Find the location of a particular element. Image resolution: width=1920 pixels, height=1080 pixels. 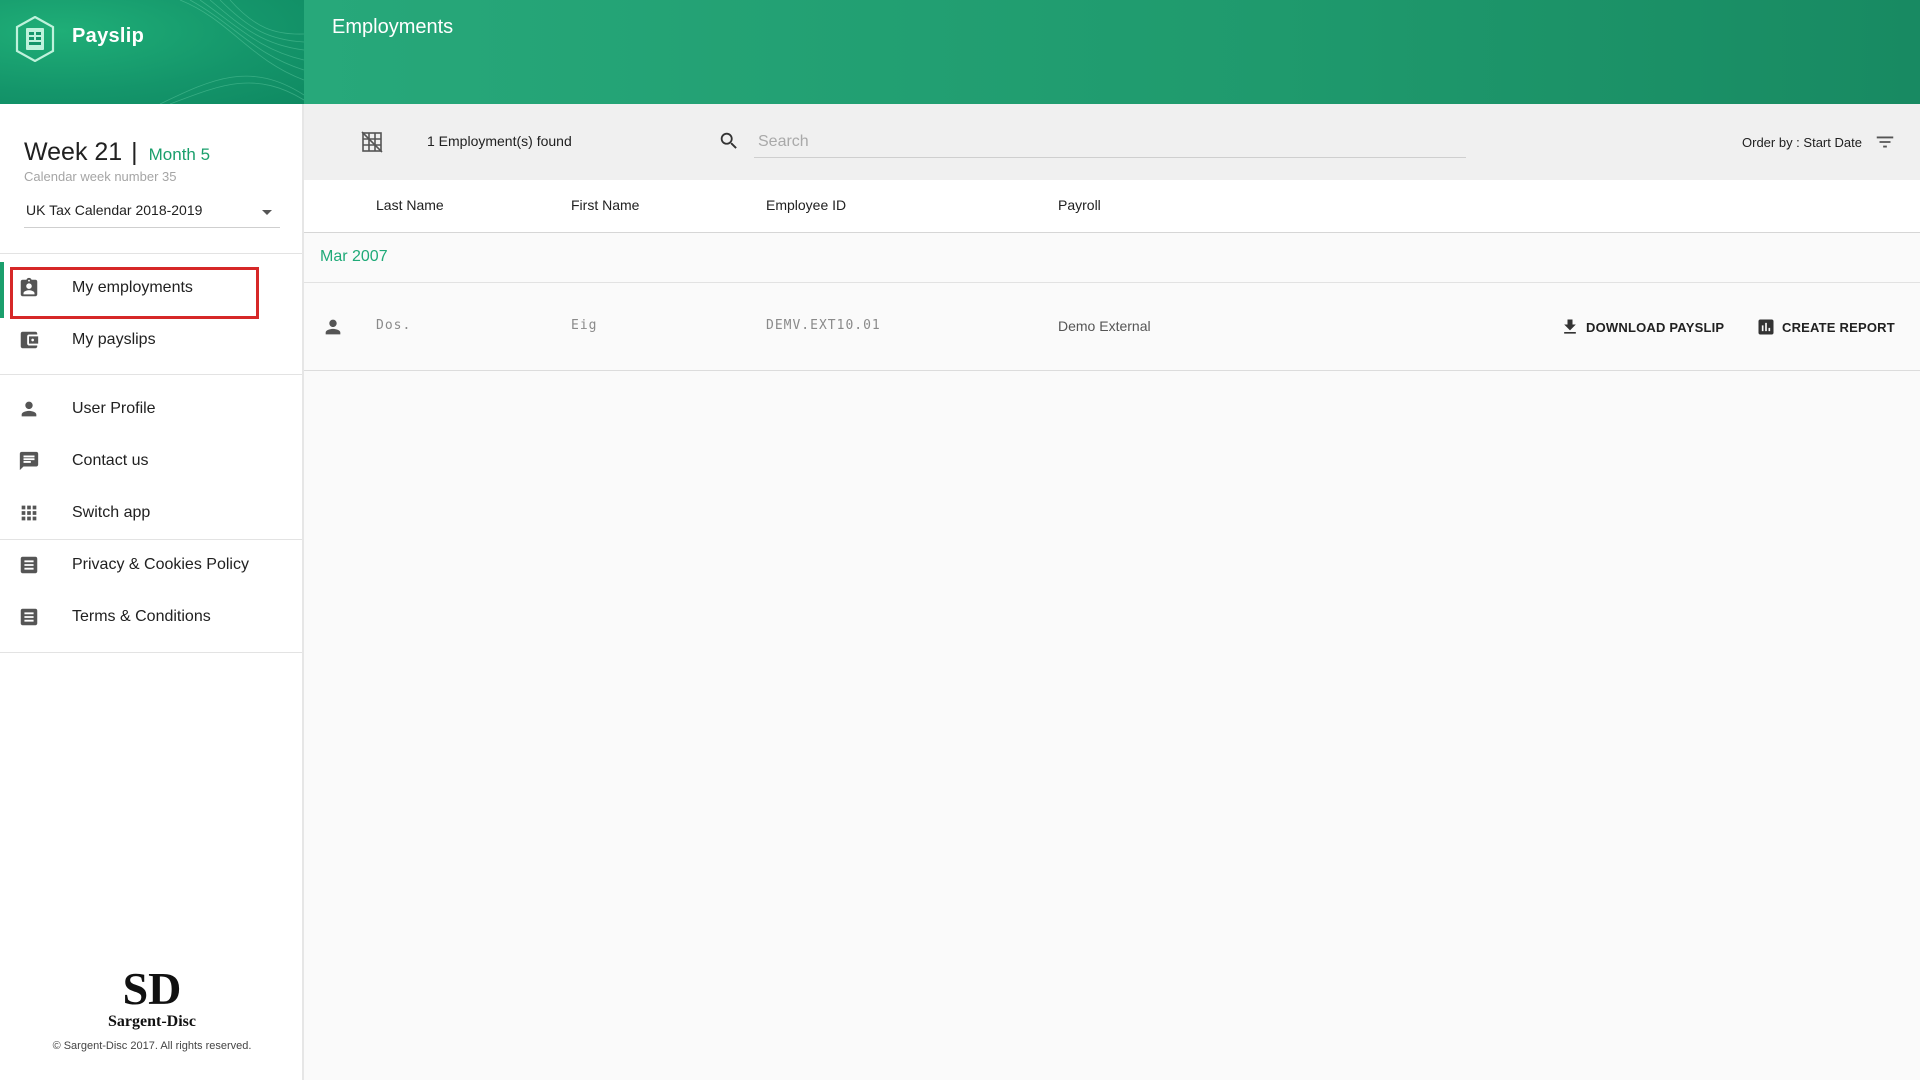

filter-list-icon is located at coordinates (1885, 142).